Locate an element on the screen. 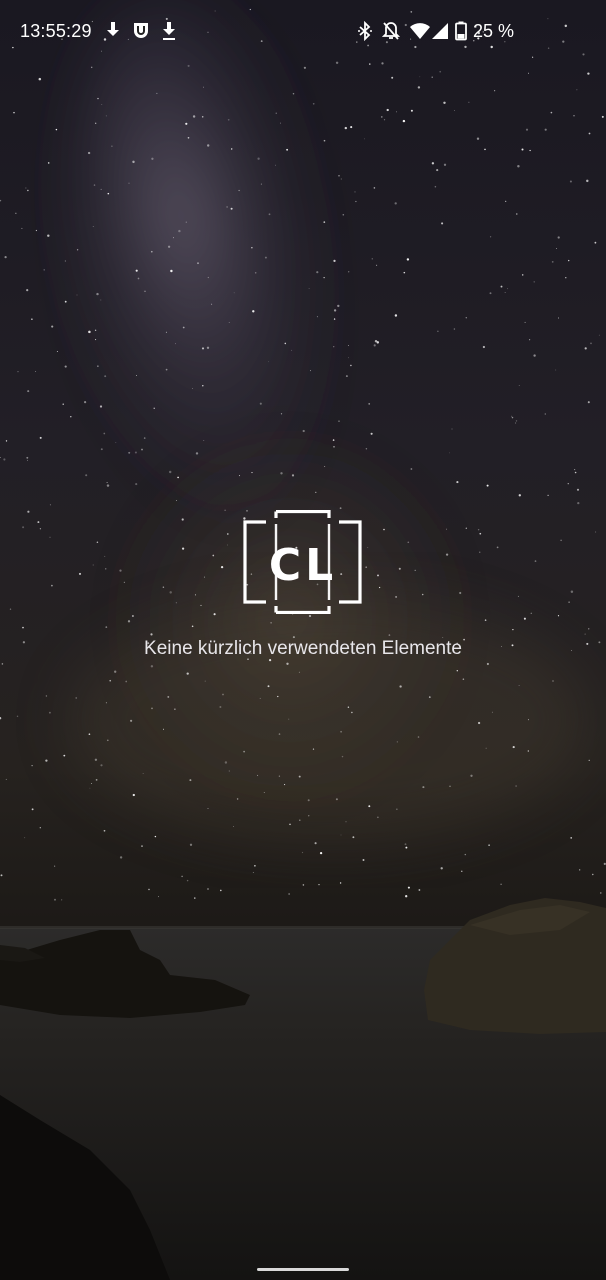  wifi-icon is located at coordinates (420, 31).